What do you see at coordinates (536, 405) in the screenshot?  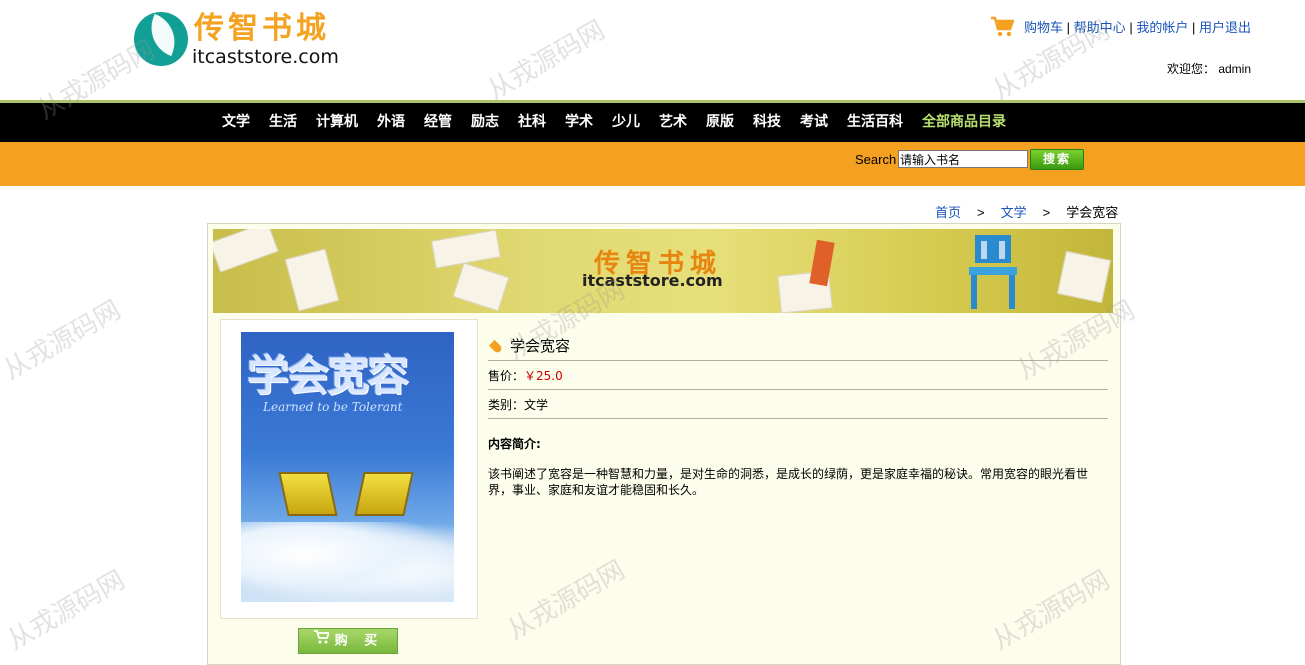 I see `category-value: 文学` at bounding box center [536, 405].